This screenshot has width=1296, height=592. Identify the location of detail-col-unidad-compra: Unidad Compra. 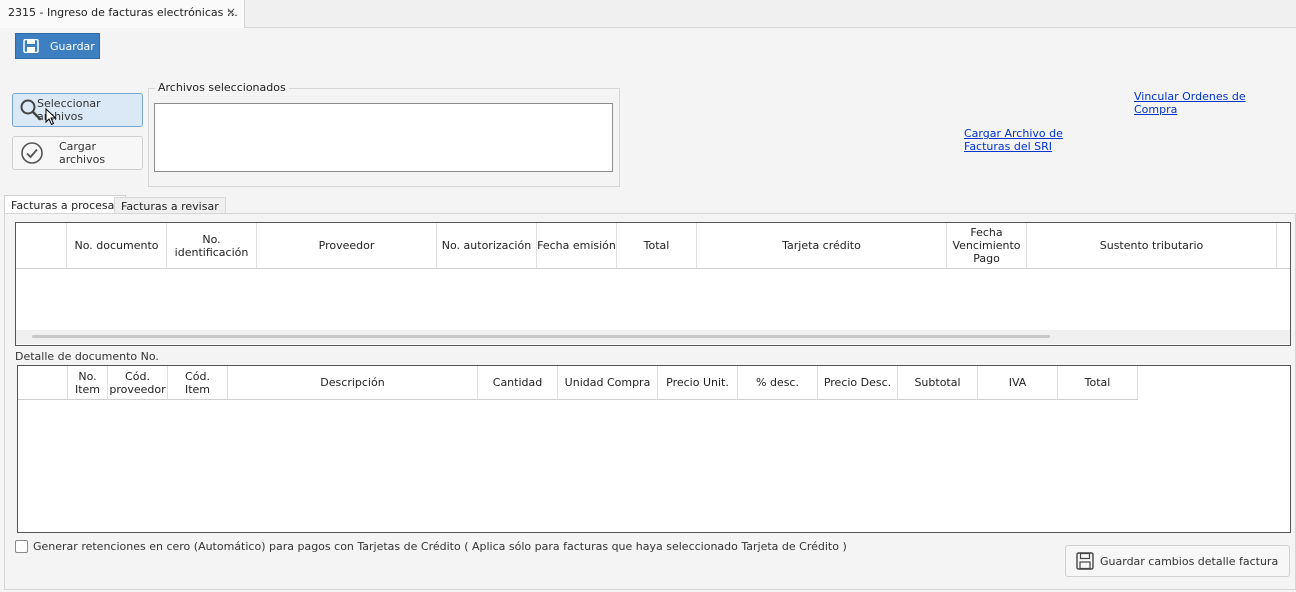
(608, 383).